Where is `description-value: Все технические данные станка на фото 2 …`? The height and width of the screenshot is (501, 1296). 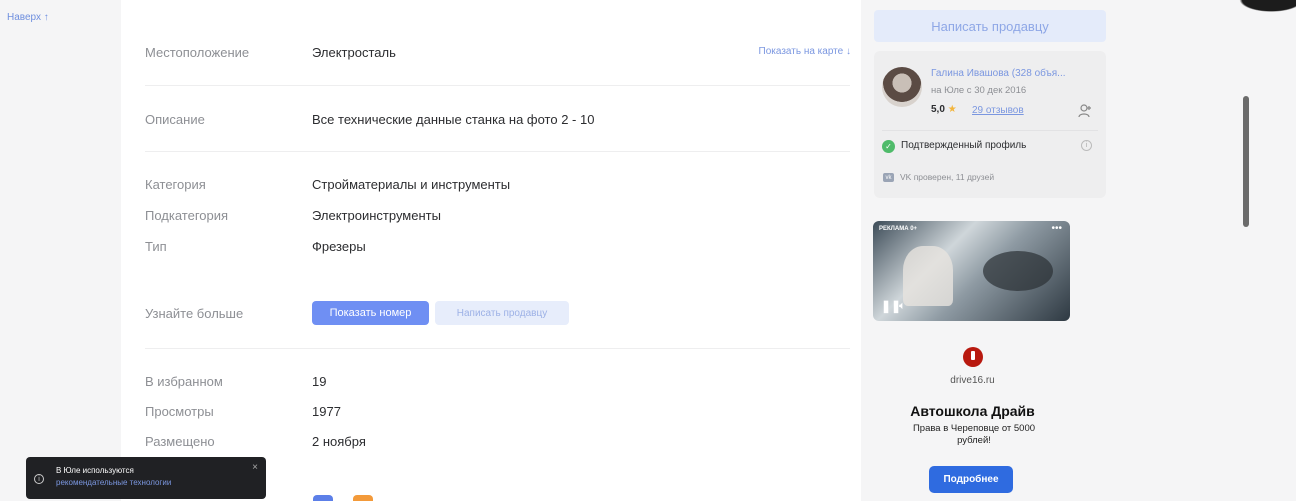
description-value: Все технические данные станка на фото 2 … is located at coordinates (453, 119).